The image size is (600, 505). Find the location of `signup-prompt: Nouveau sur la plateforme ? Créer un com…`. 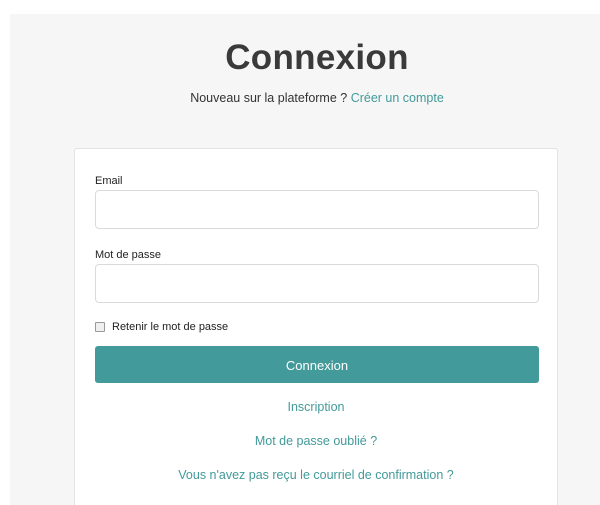

signup-prompt: Nouveau sur la plateforme ? Créer un com… is located at coordinates (300, 98).